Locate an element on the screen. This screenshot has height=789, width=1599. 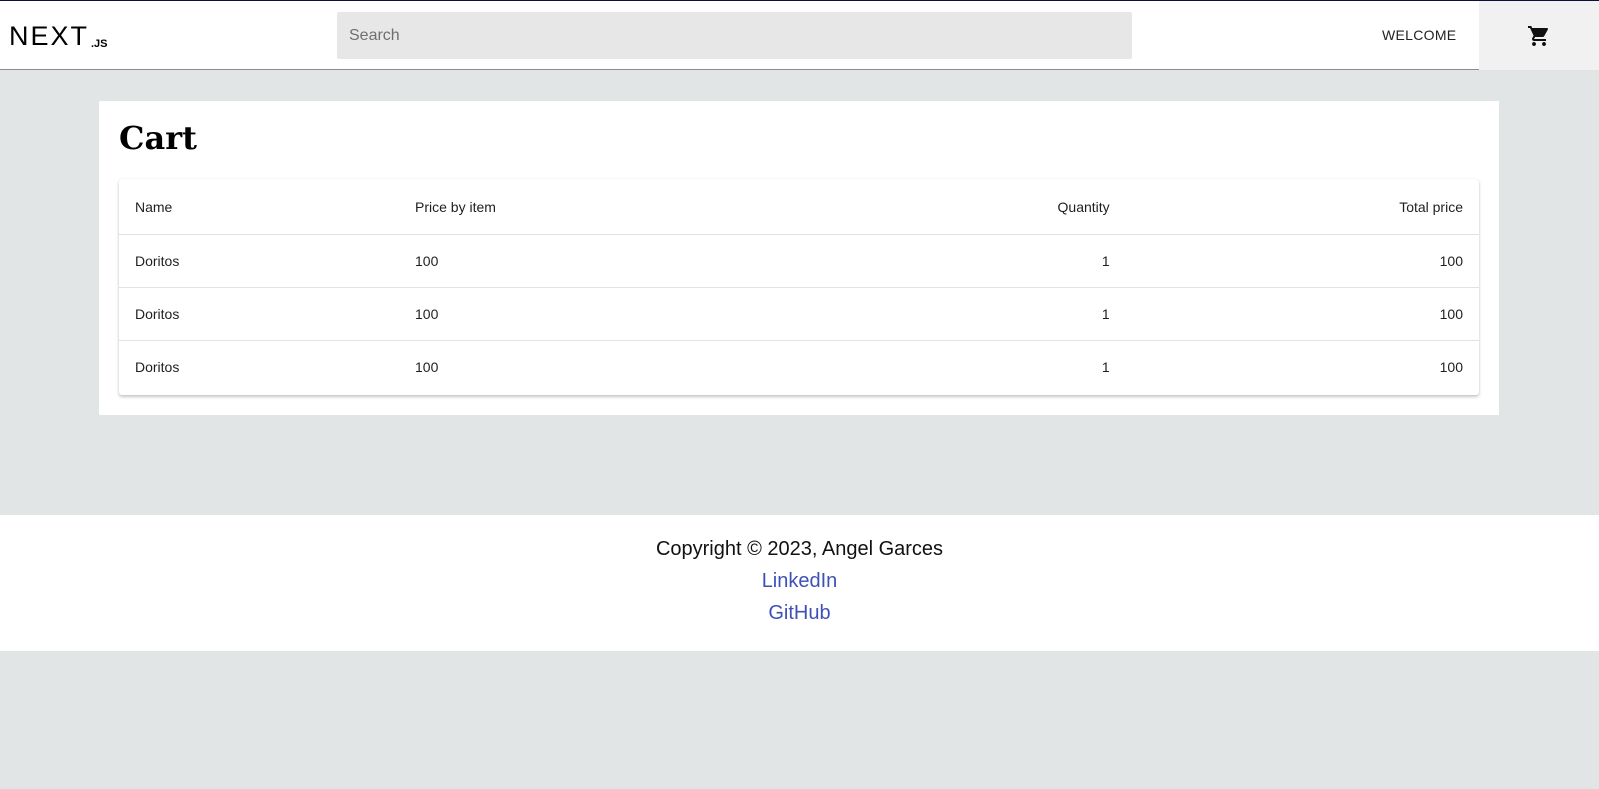
page-title: Cart is located at coordinates (158, 138).